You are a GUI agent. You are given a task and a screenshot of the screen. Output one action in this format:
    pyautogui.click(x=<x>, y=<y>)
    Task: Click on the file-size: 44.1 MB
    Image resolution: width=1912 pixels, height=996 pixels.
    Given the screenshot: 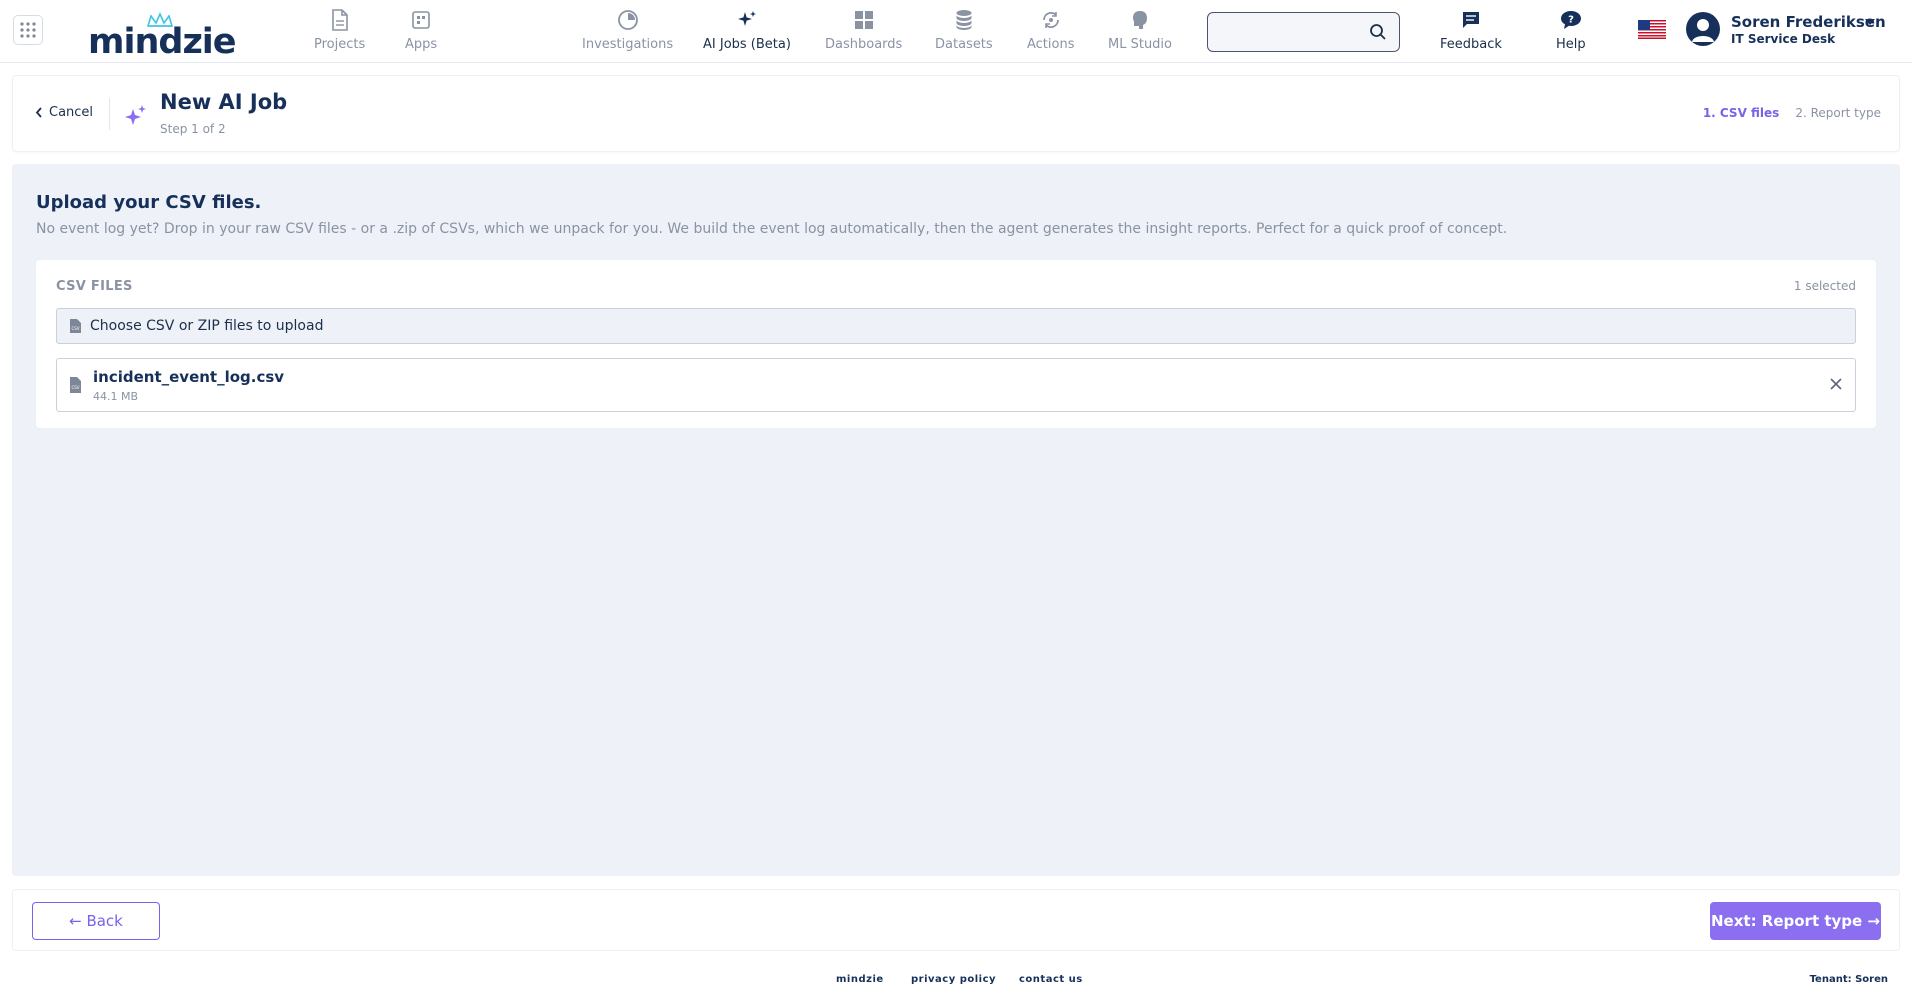 What is the action you would take?
    pyautogui.click(x=116, y=396)
    